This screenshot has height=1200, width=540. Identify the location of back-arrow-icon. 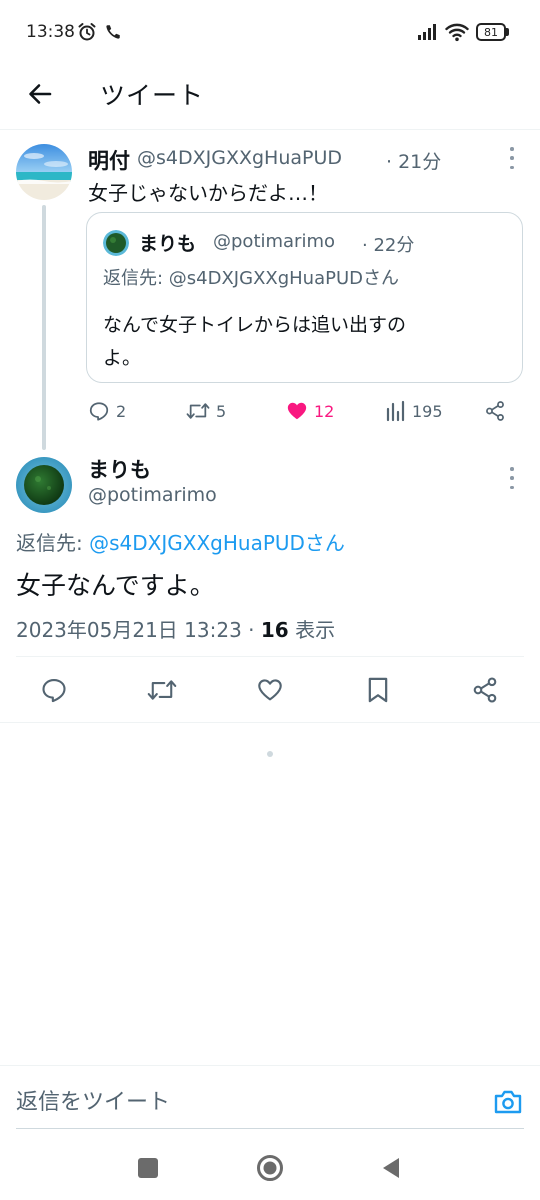
(40, 94).